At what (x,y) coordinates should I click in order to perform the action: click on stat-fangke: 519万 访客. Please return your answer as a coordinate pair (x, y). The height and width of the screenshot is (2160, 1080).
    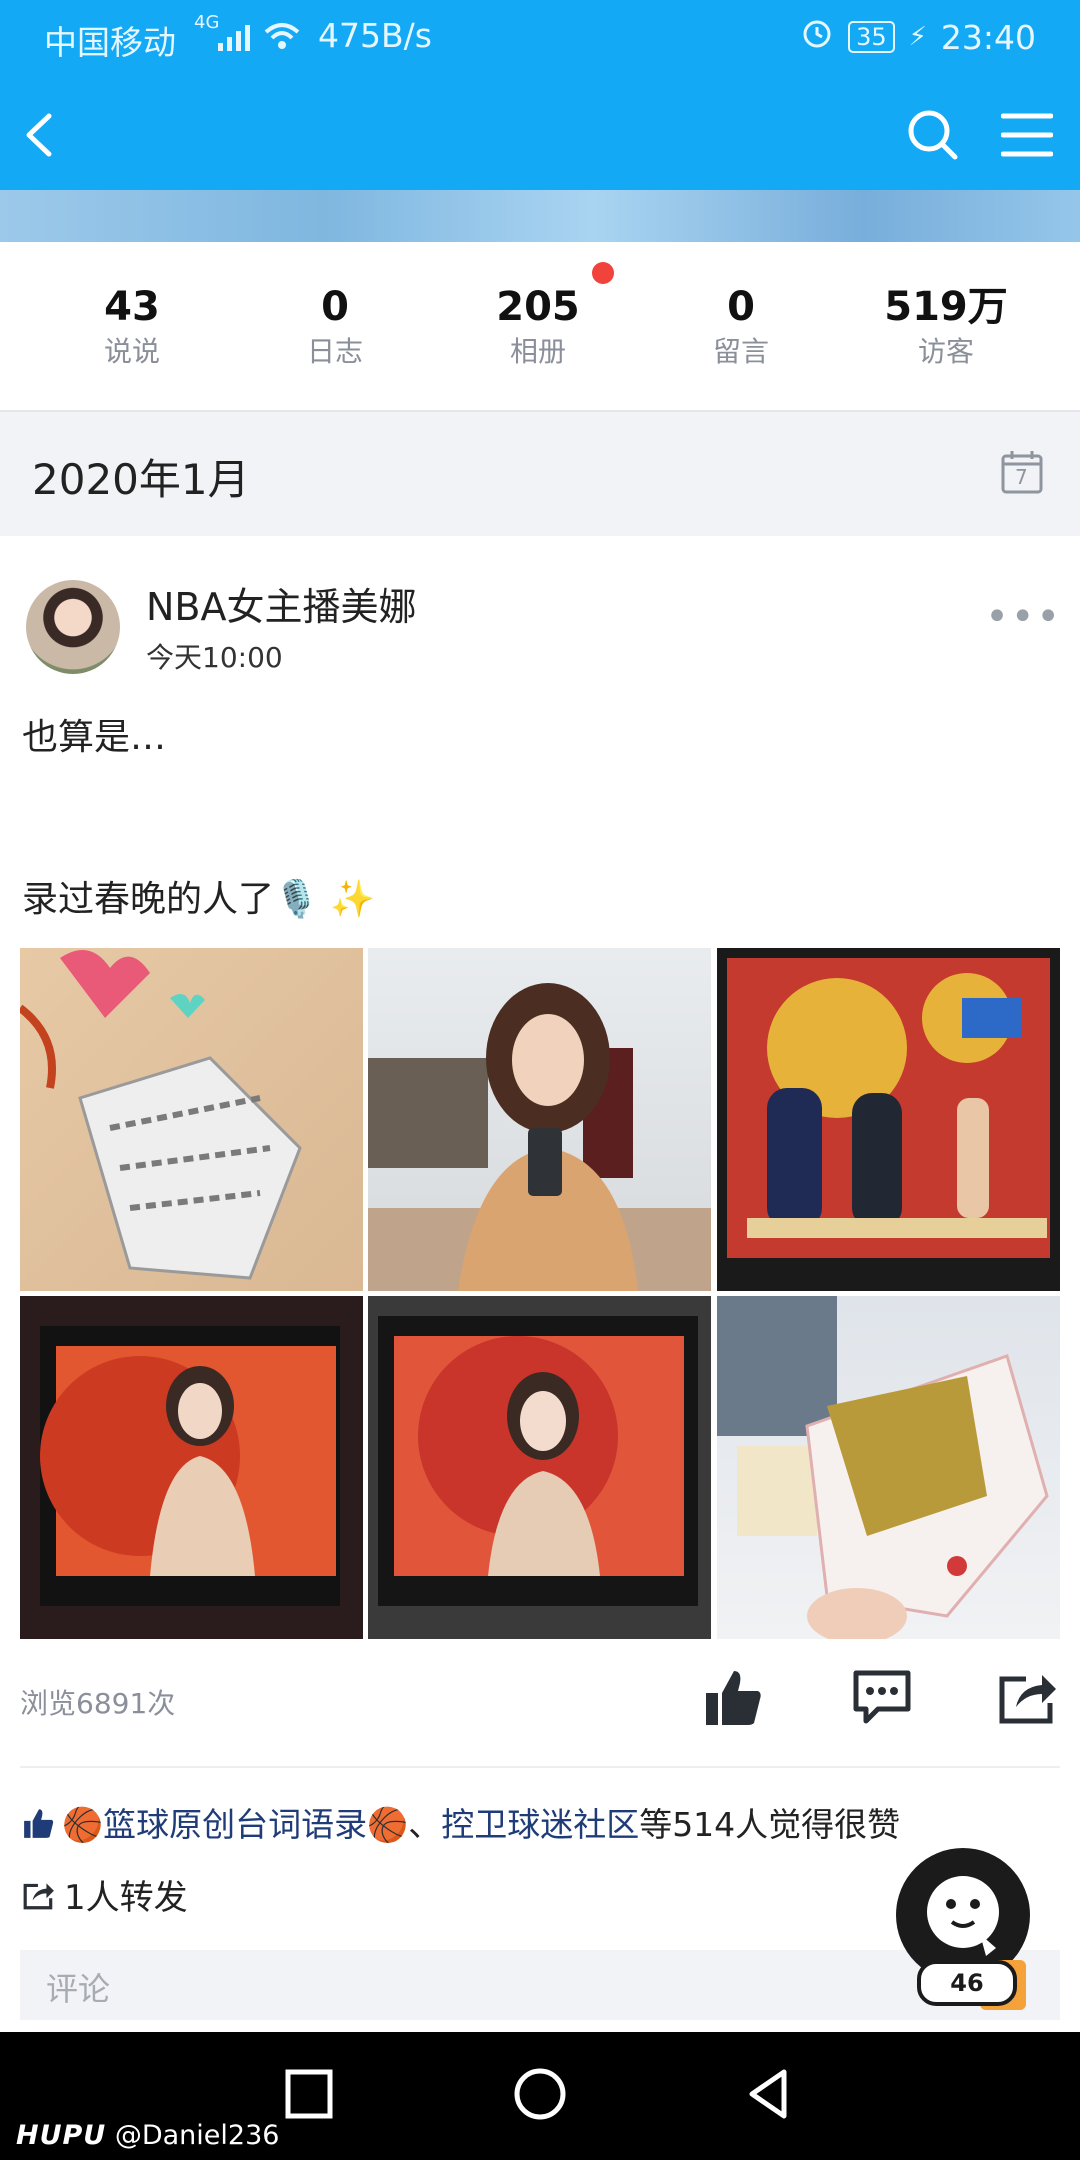
    Looking at the image, I should click on (946, 327).